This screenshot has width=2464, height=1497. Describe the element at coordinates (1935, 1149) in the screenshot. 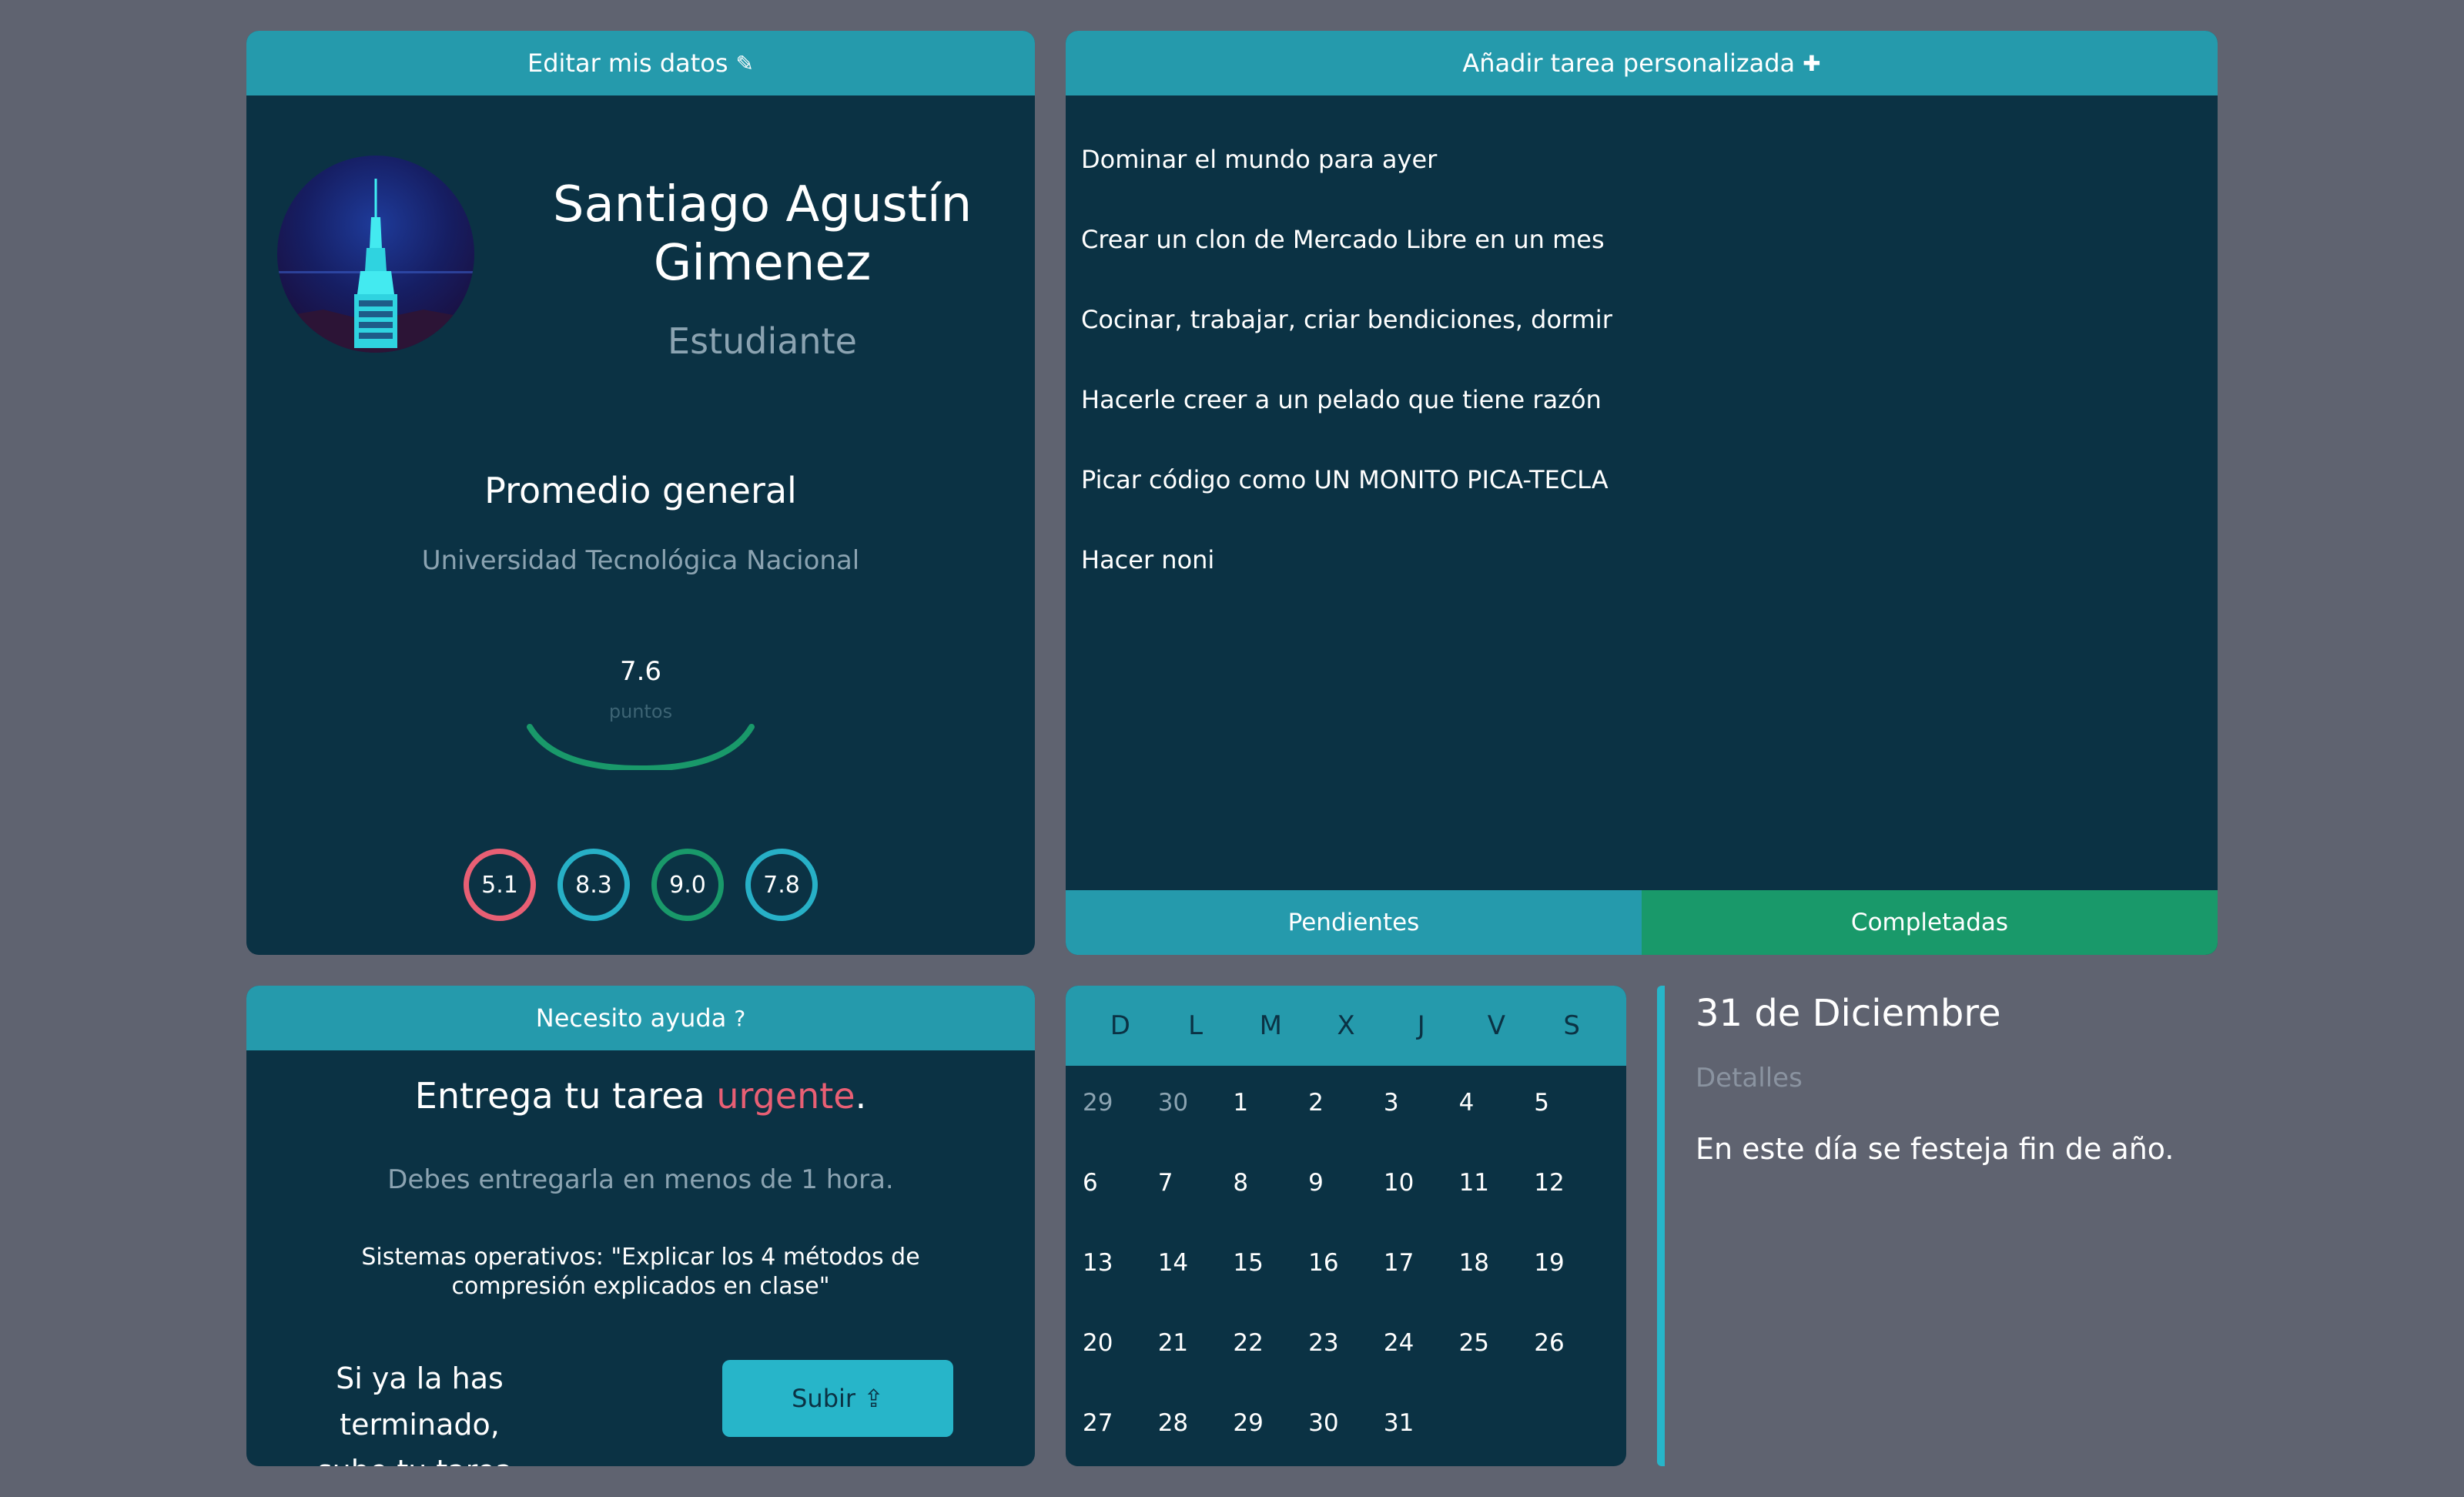

I see `detail-text: En este día se festeja fin de año.` at that location.